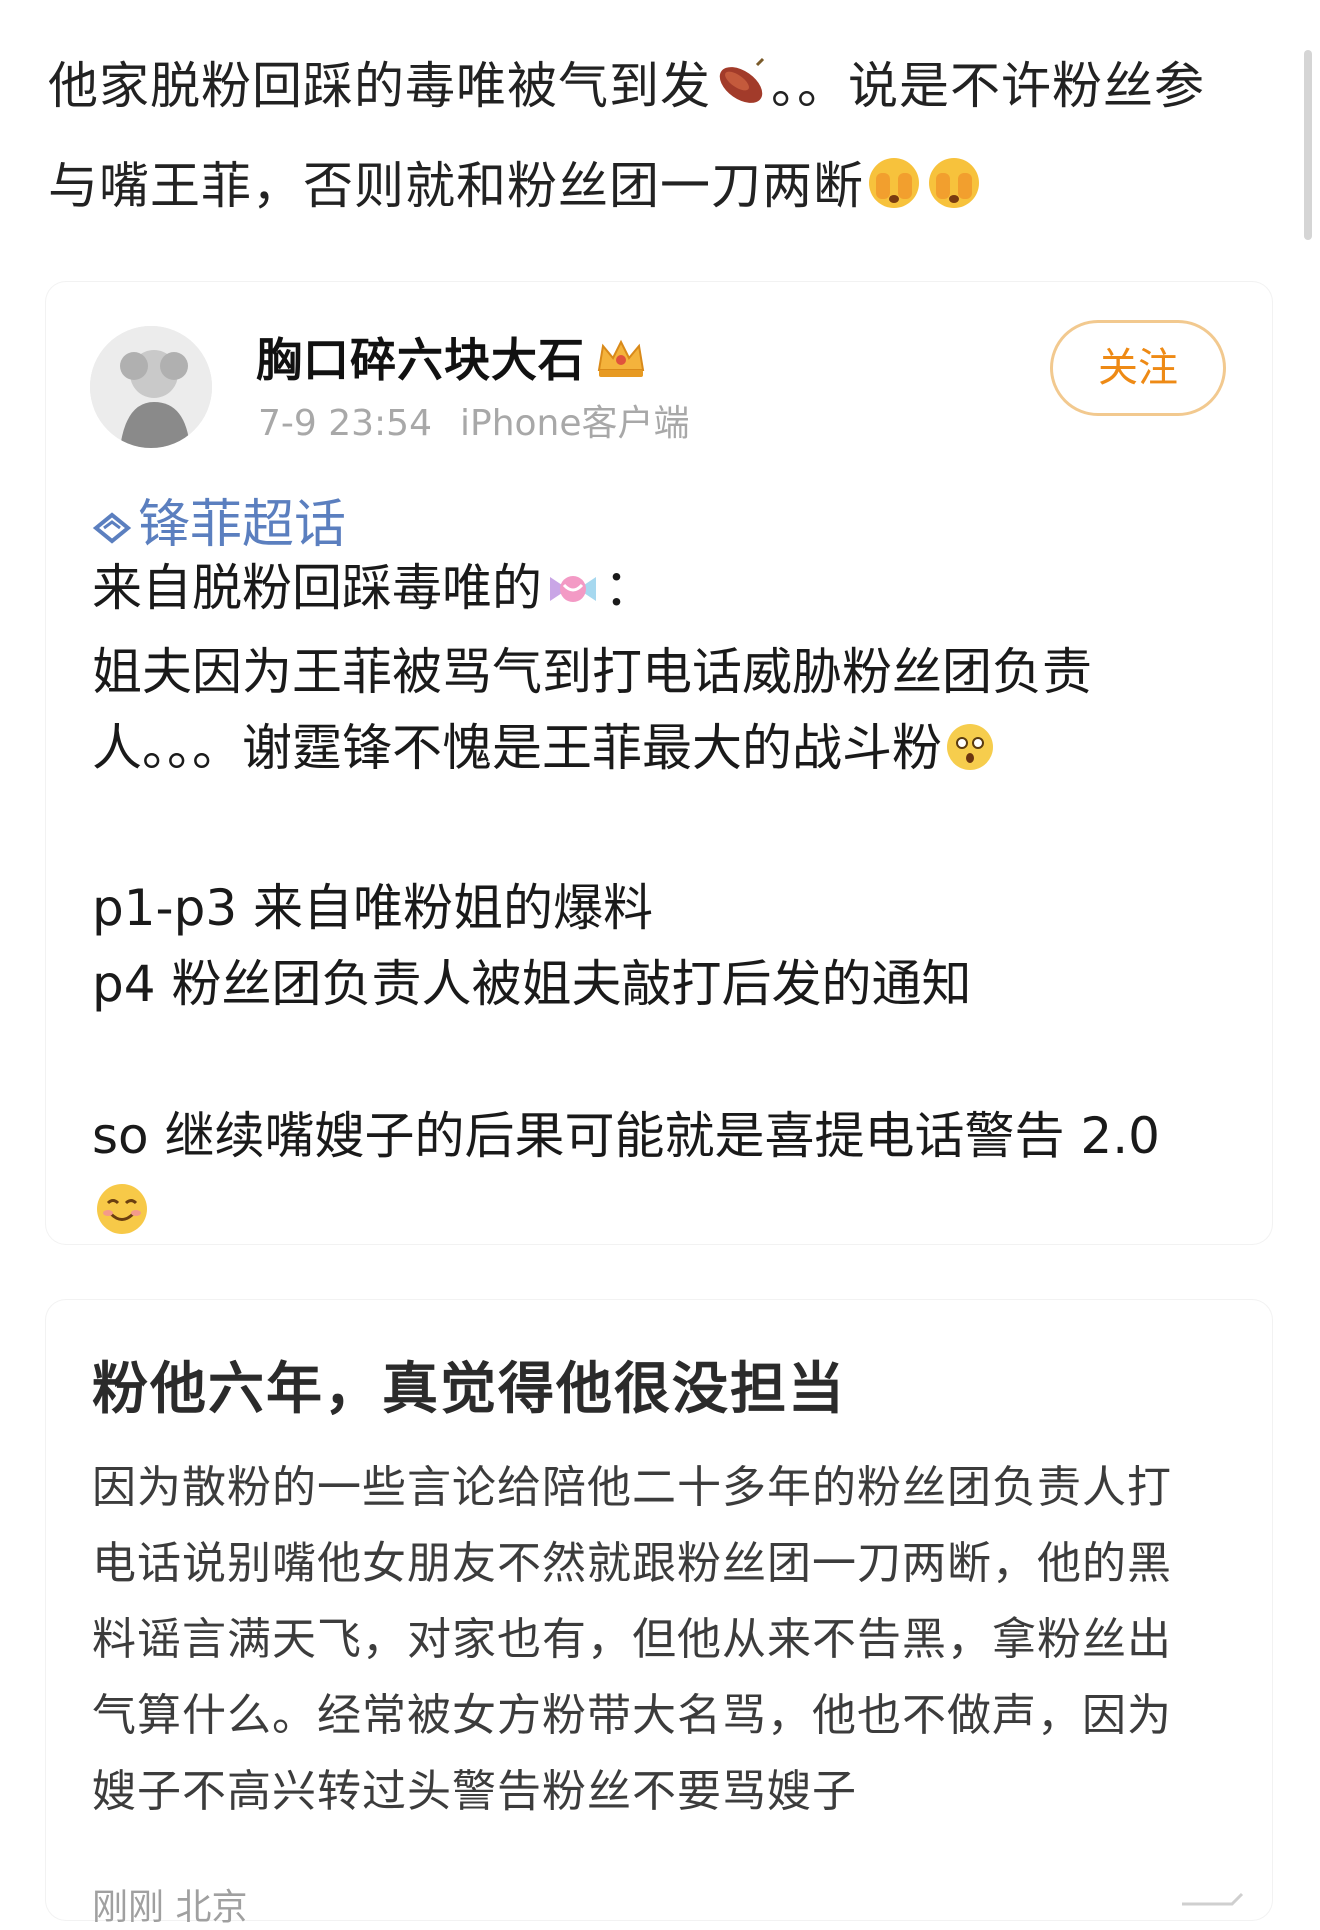 The width and height of the screenshot is (1320, 1930). What do you see at coordinates (456, 186) in the screenshot?
I see `intro-line2: 与嘴王菲，否则就和粉丝团一刀两断` at bounding box center [456, 186].